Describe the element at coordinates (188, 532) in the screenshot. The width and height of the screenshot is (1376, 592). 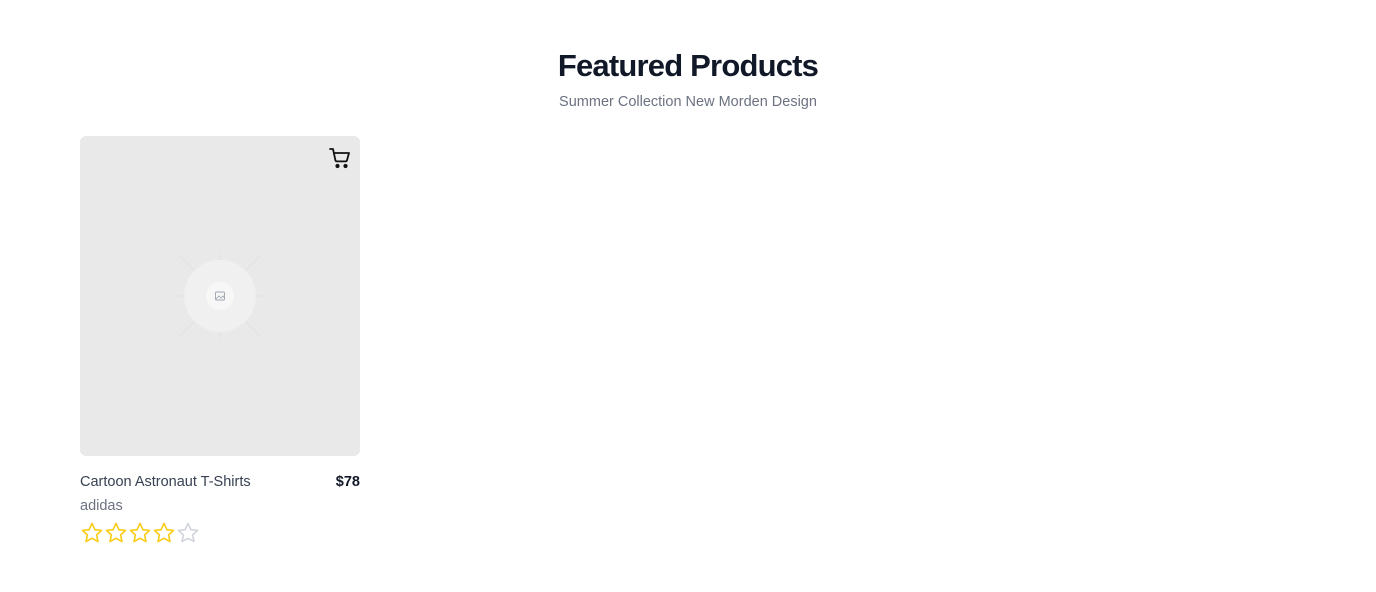
I see `star-empty-icon` at that location.